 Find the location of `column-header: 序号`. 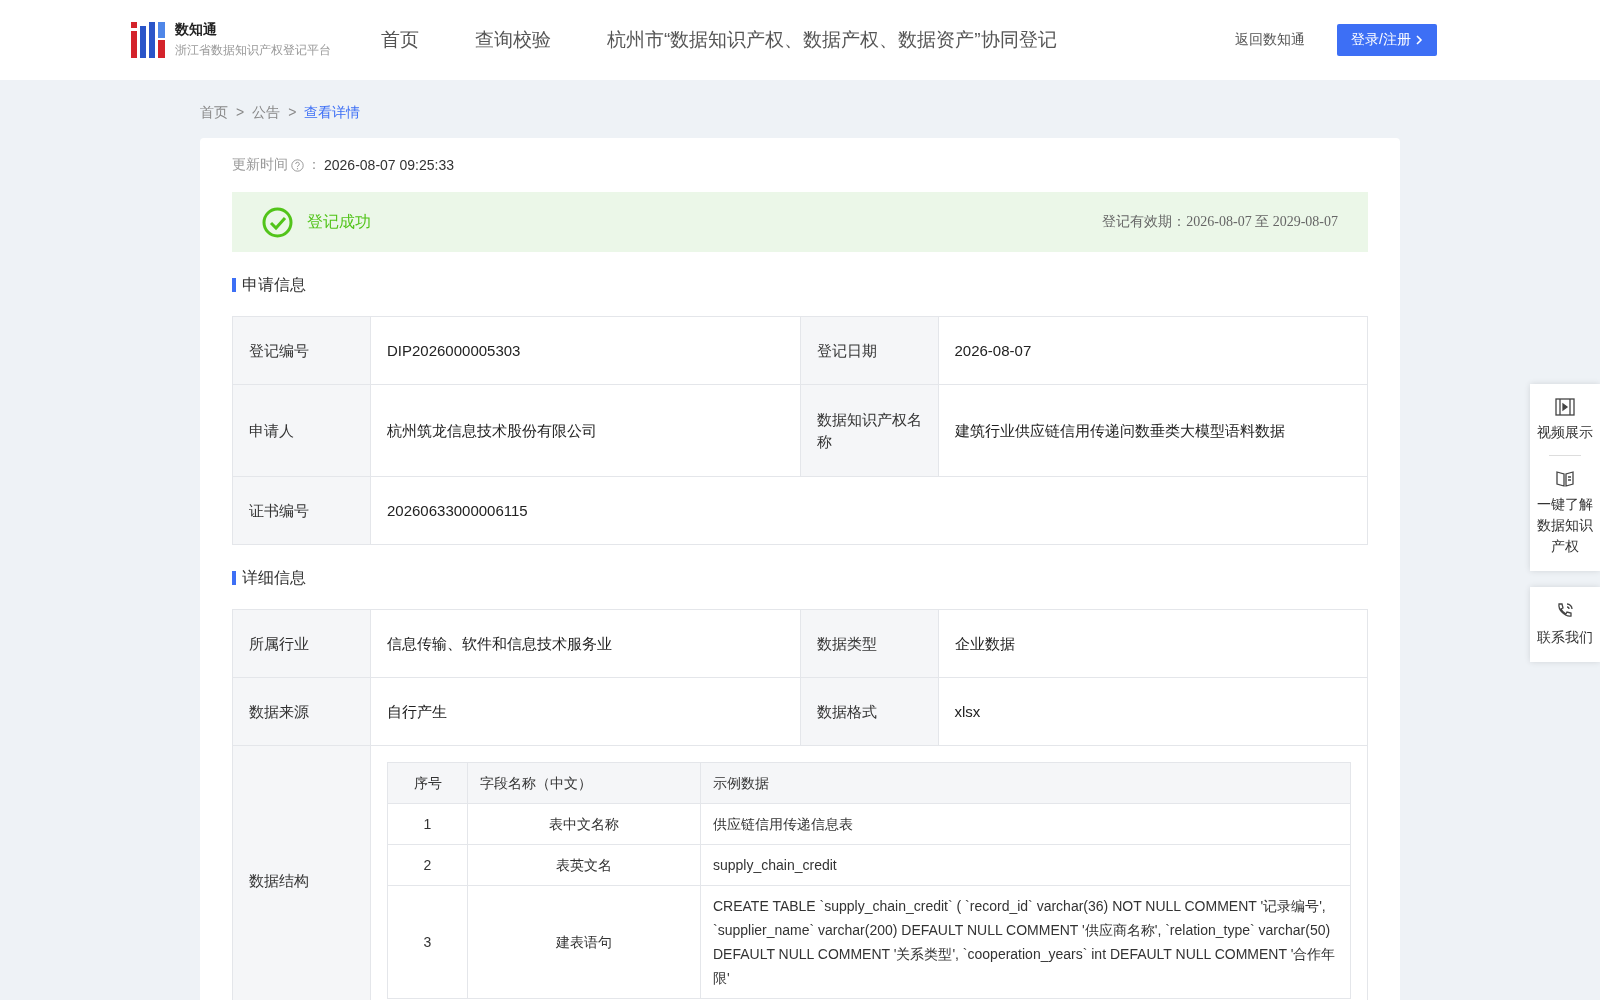

column-header: 序号 is located at coordinates (427, 783).